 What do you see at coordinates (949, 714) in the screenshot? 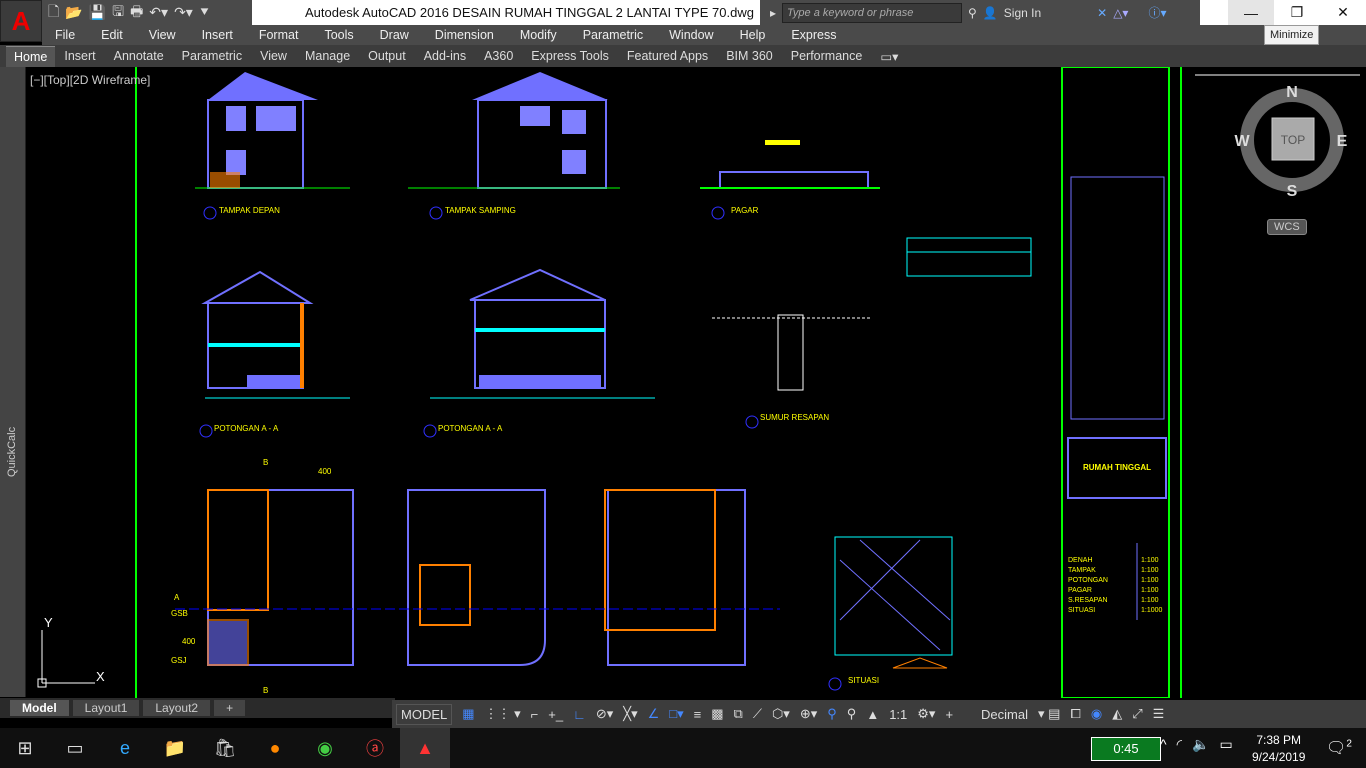
I see `annotation-monitor-icon: +` at bounding box center [949, 714].